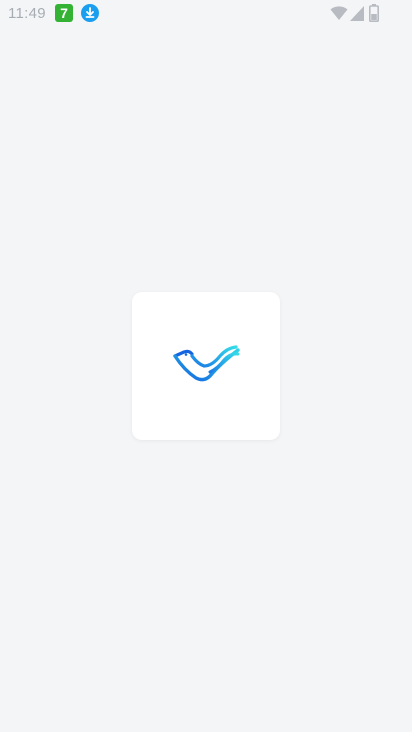 The image size is (412, 732). I want to click on splash-logo-card, so click(206, 366).